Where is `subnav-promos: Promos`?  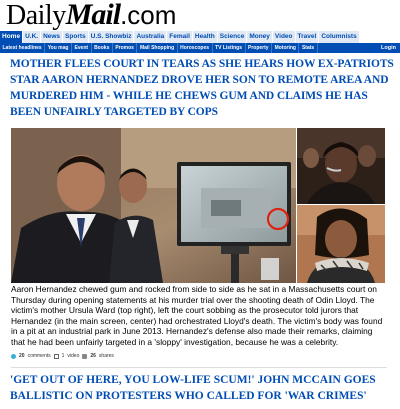
subnav-promos: Promos is located at coordinates (125, 48).